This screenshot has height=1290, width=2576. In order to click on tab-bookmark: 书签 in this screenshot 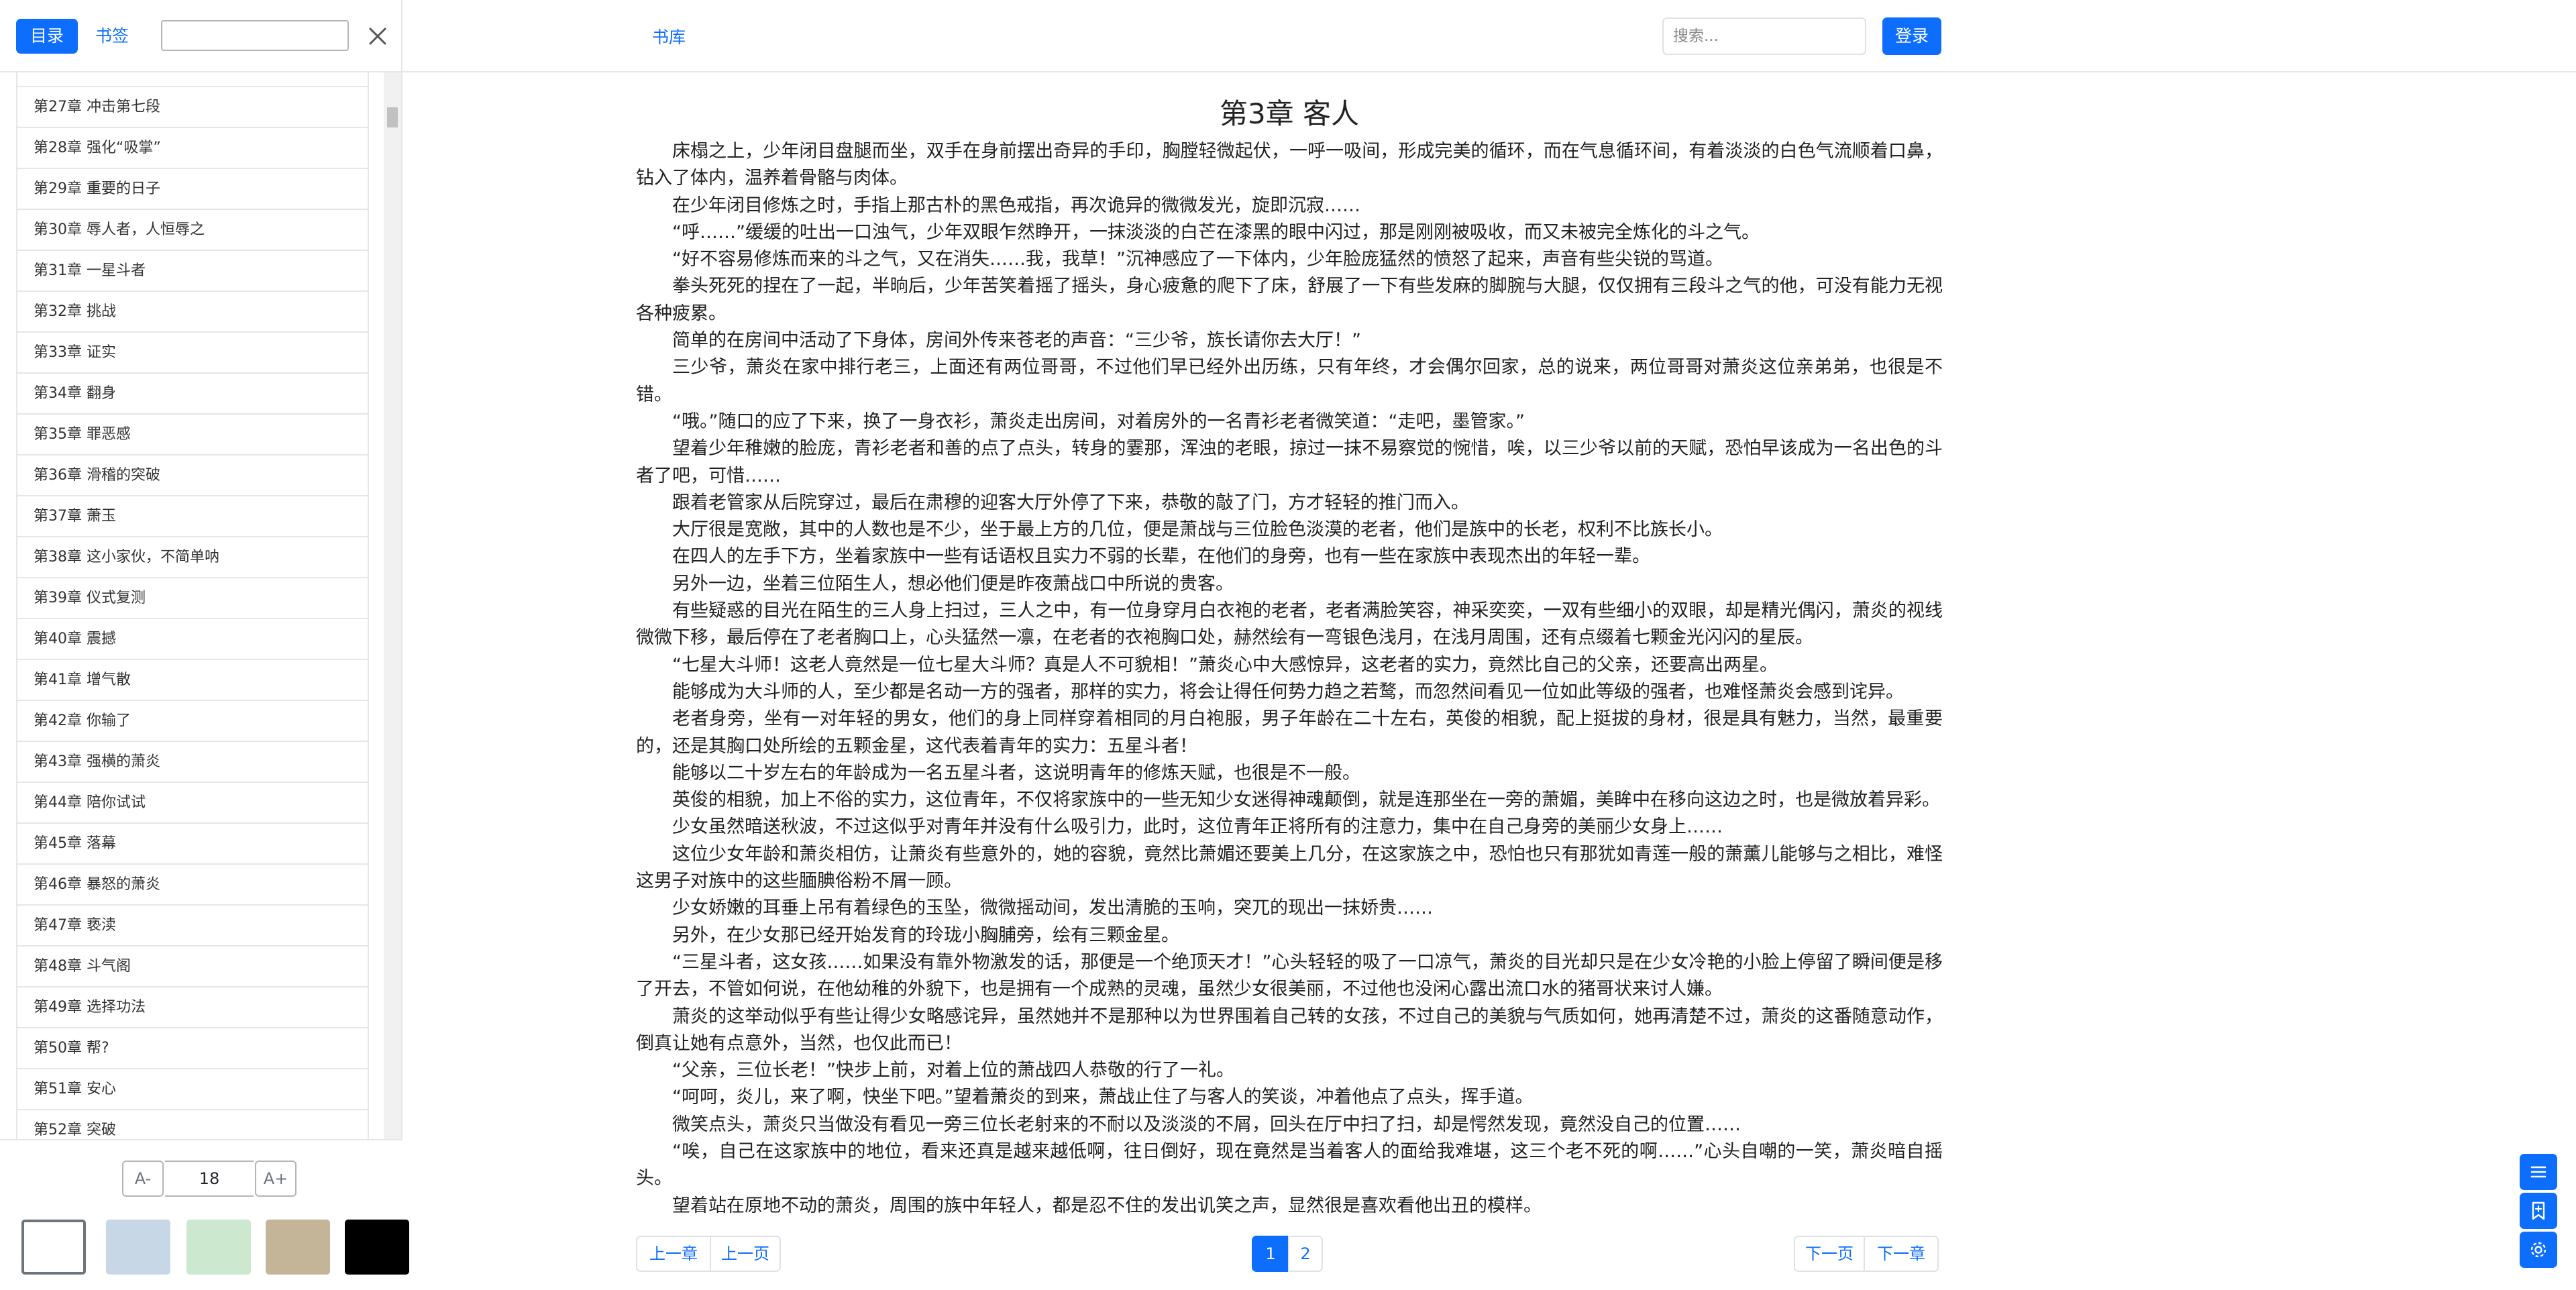, I will do `click(112, 36)`.